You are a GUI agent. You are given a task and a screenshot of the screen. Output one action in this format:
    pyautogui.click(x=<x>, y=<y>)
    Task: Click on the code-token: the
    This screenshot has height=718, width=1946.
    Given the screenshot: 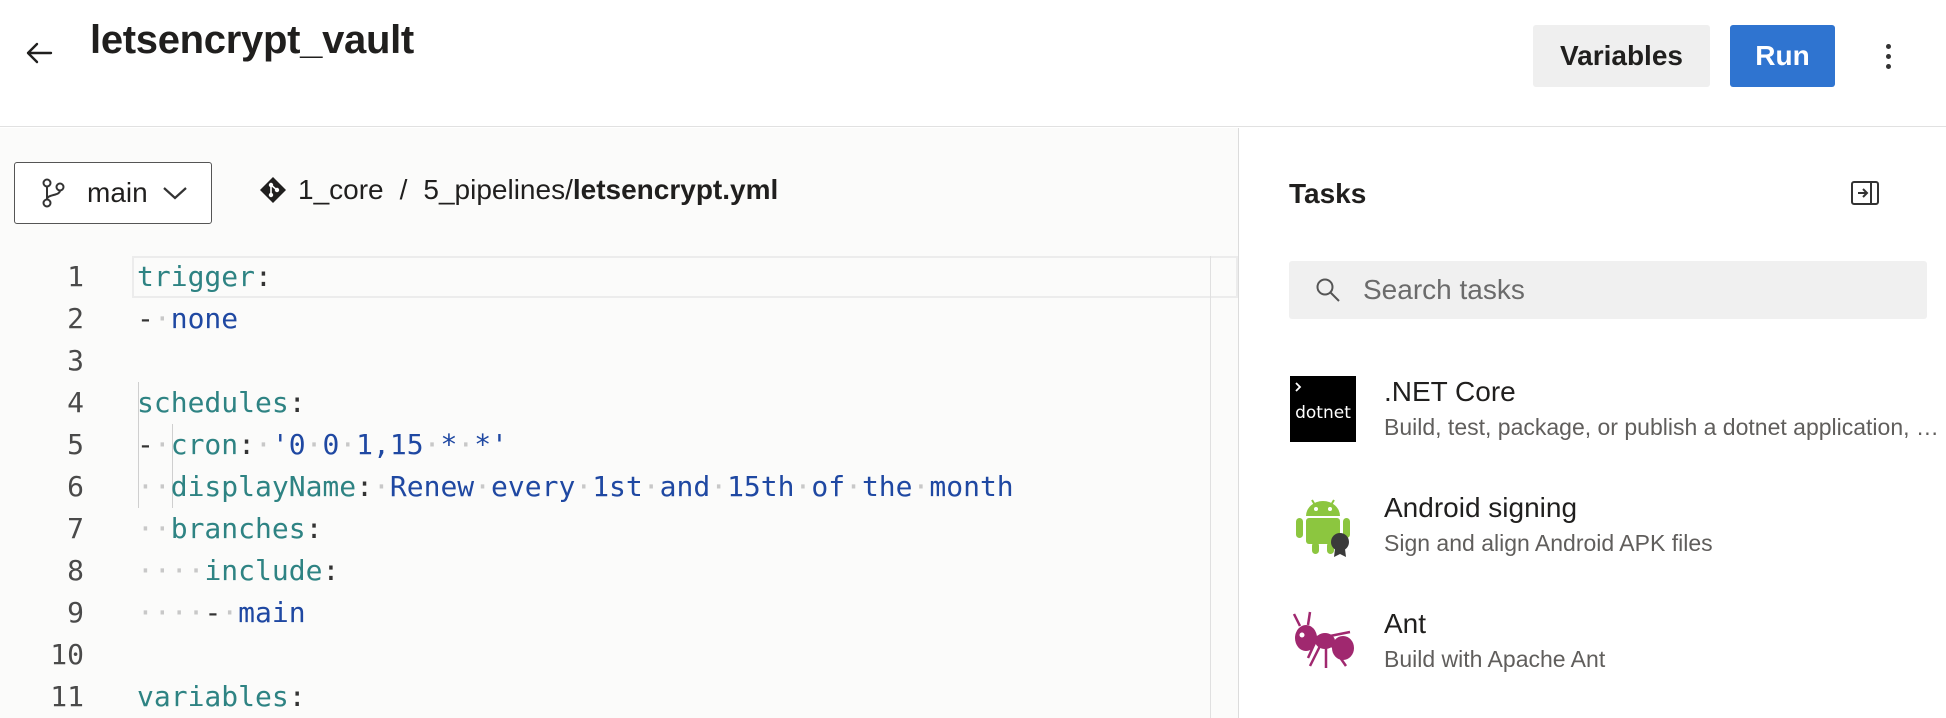 What is the action you would take?
    pyautogui.click(x=887, y=486)
    